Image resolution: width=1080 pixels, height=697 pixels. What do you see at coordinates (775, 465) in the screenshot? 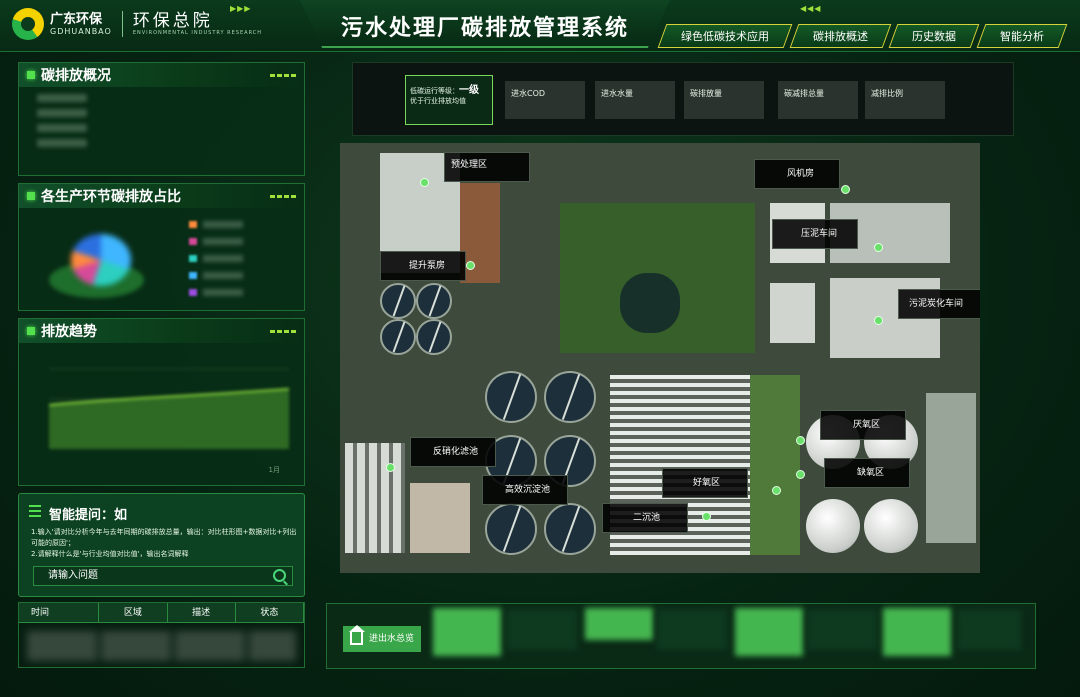
I see `aerobic-zone` at bounding box center [775, 465].